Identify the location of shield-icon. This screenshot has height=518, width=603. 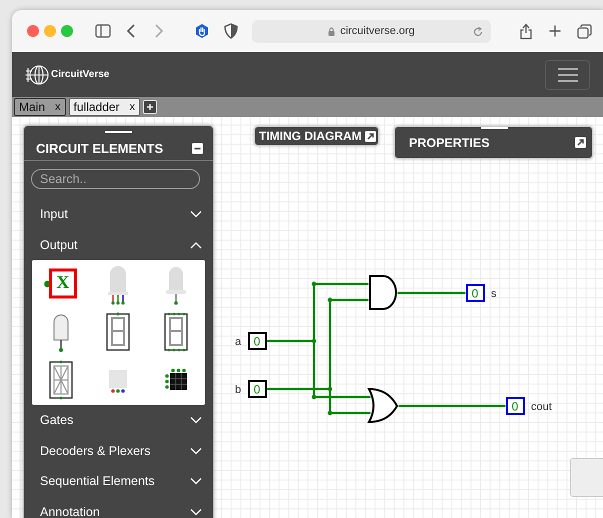
(231, 31).